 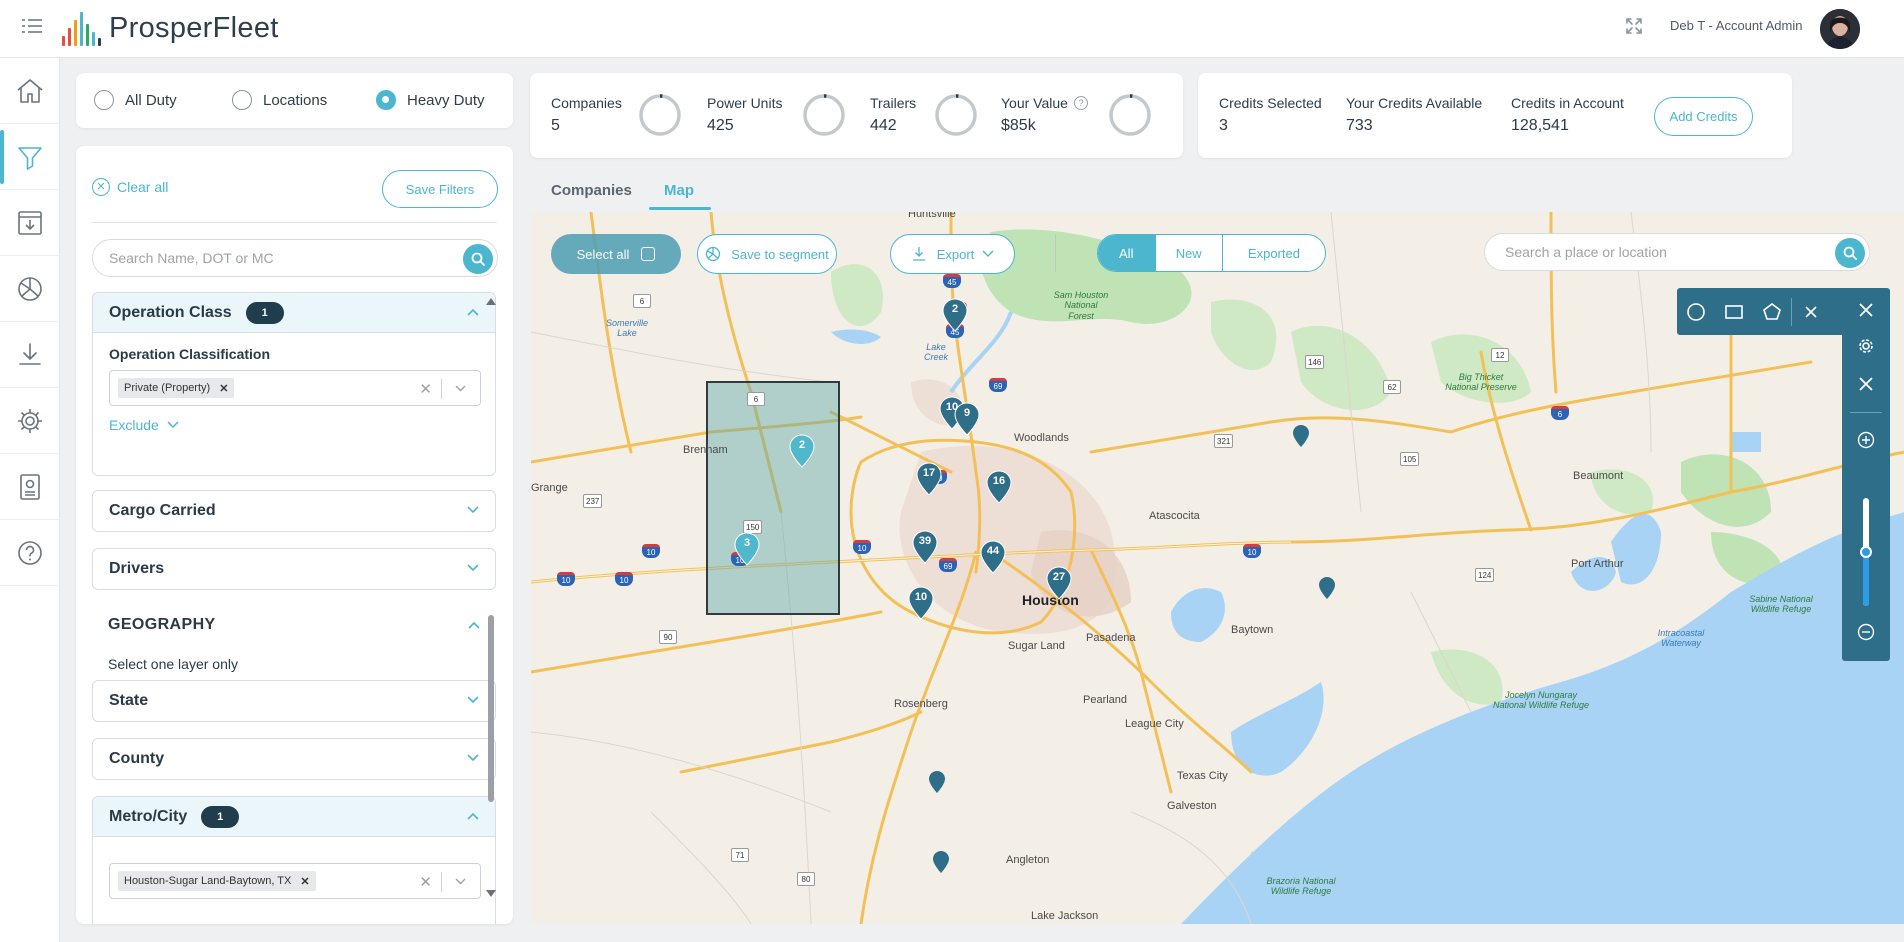 I want to click on radio-locations: Locations, so click(x=279, y=100).